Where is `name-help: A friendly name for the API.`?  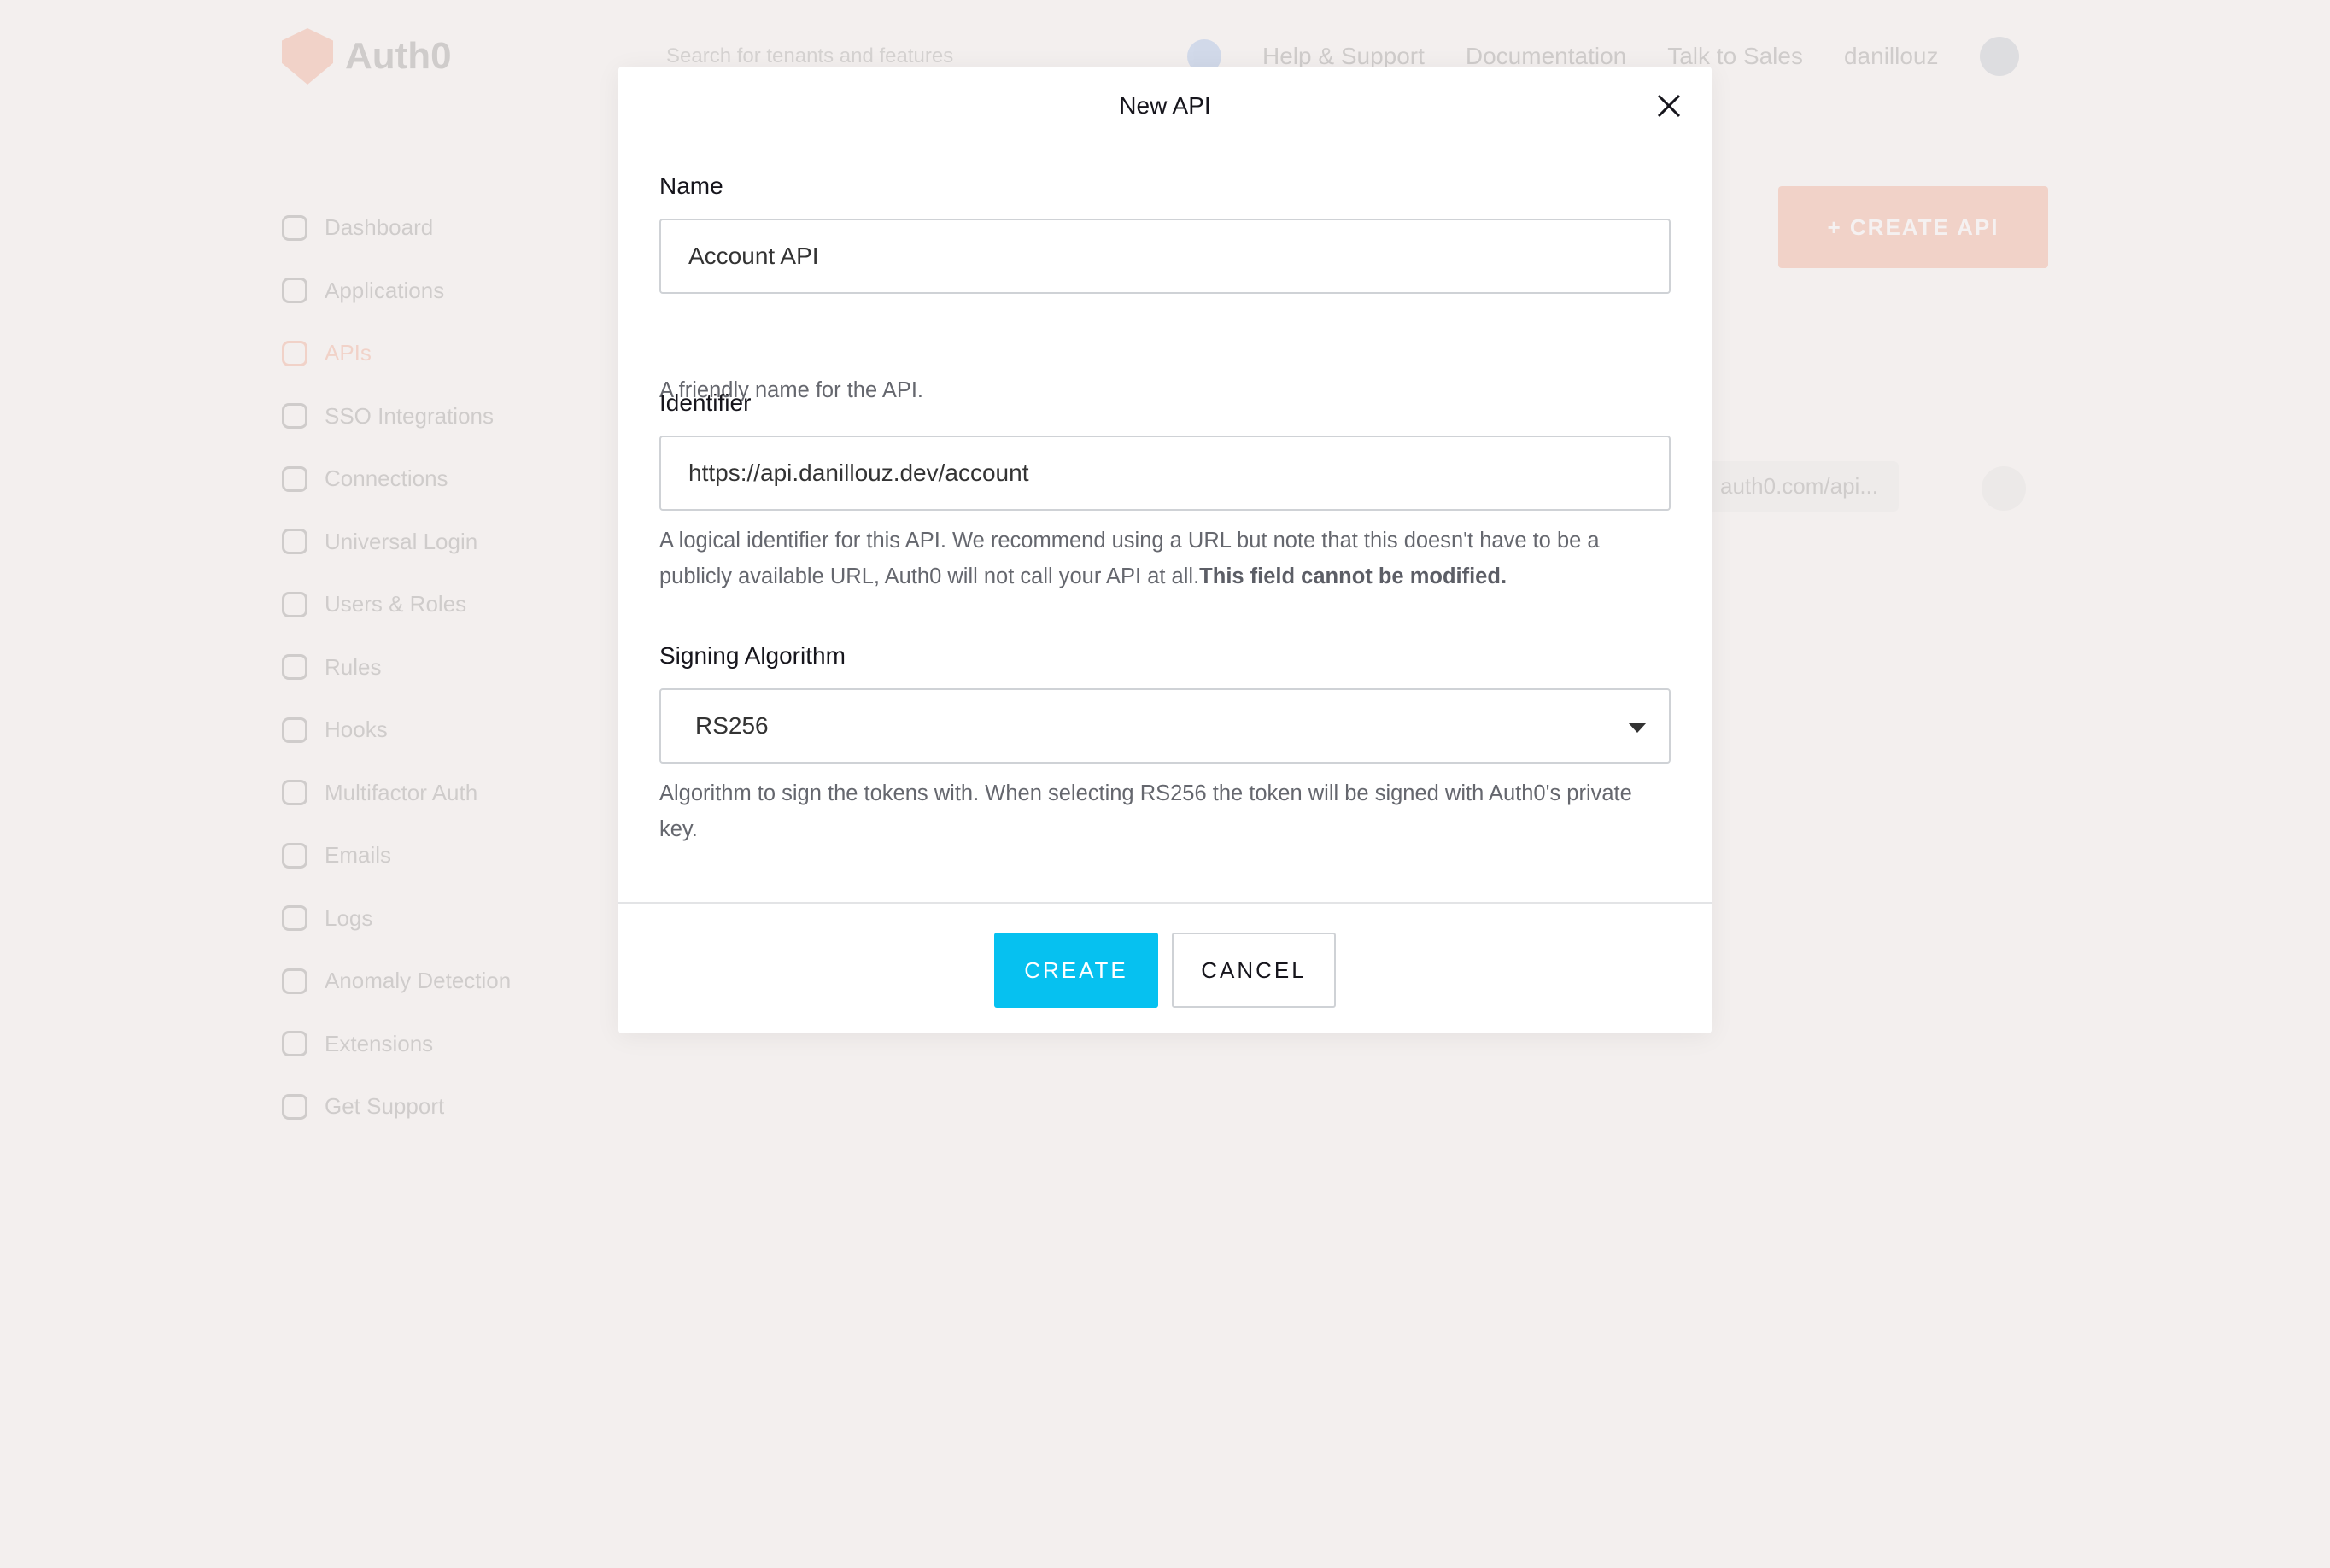
name-help: A friendly name for the API. is located at coordinates (792, 390).